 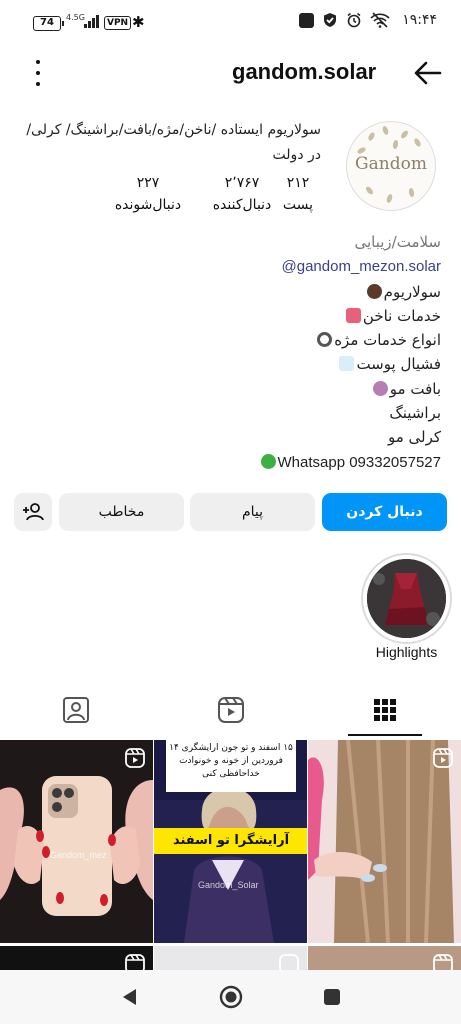 What do you see at coordinates (325, 340) in the screenshot?
I see `eye-emoji-icon` at bounding box center [325, 340].